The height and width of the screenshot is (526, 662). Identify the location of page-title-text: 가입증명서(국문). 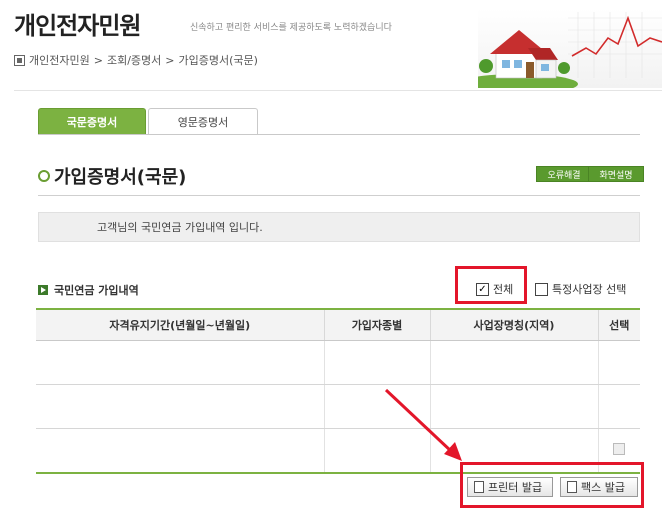
(120, 177).